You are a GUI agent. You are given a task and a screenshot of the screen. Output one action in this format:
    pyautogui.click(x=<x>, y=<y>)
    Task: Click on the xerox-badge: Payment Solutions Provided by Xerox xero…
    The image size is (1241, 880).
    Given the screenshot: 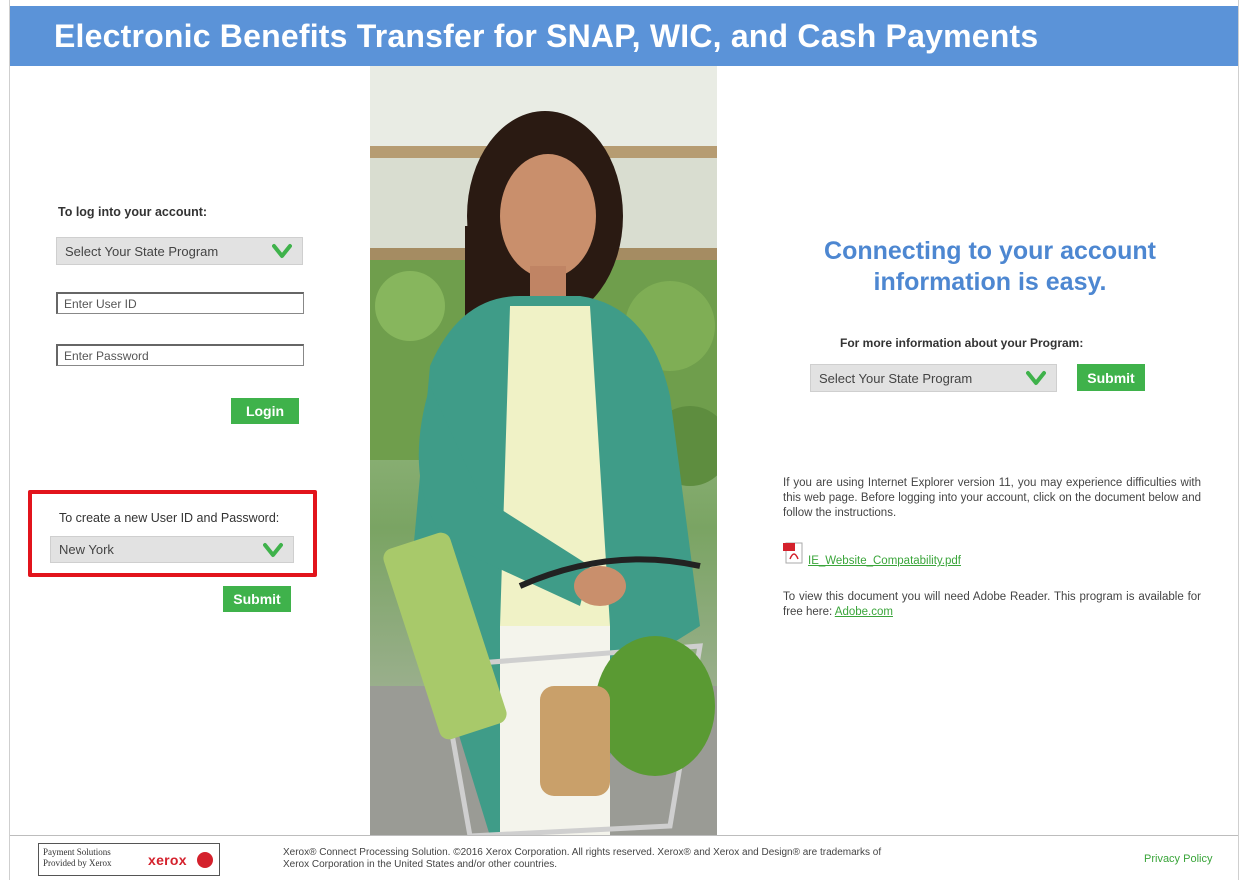 What is the action you would take?
    pyautogui.click(x=129, y=859)
    